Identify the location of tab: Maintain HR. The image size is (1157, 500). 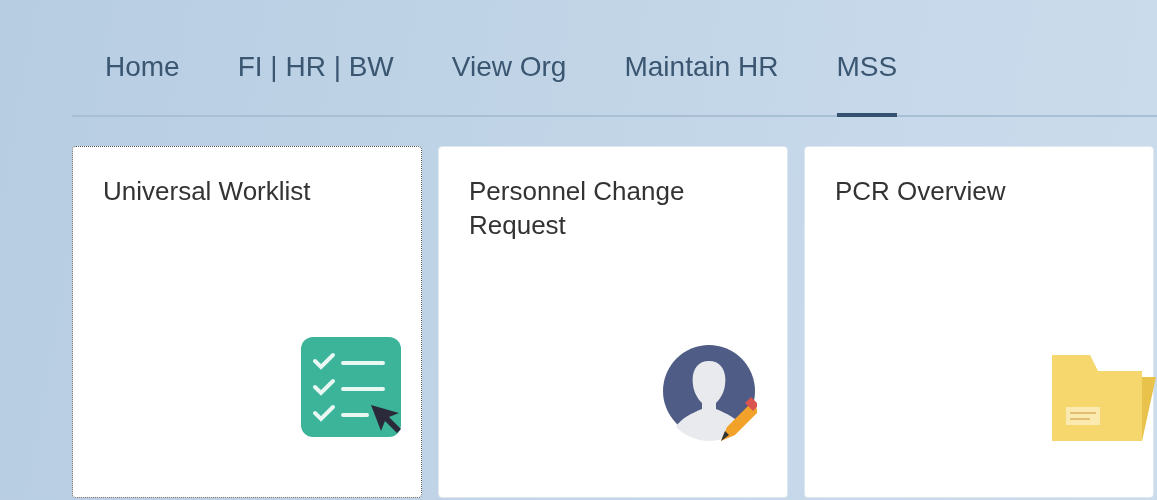
(701, 82).